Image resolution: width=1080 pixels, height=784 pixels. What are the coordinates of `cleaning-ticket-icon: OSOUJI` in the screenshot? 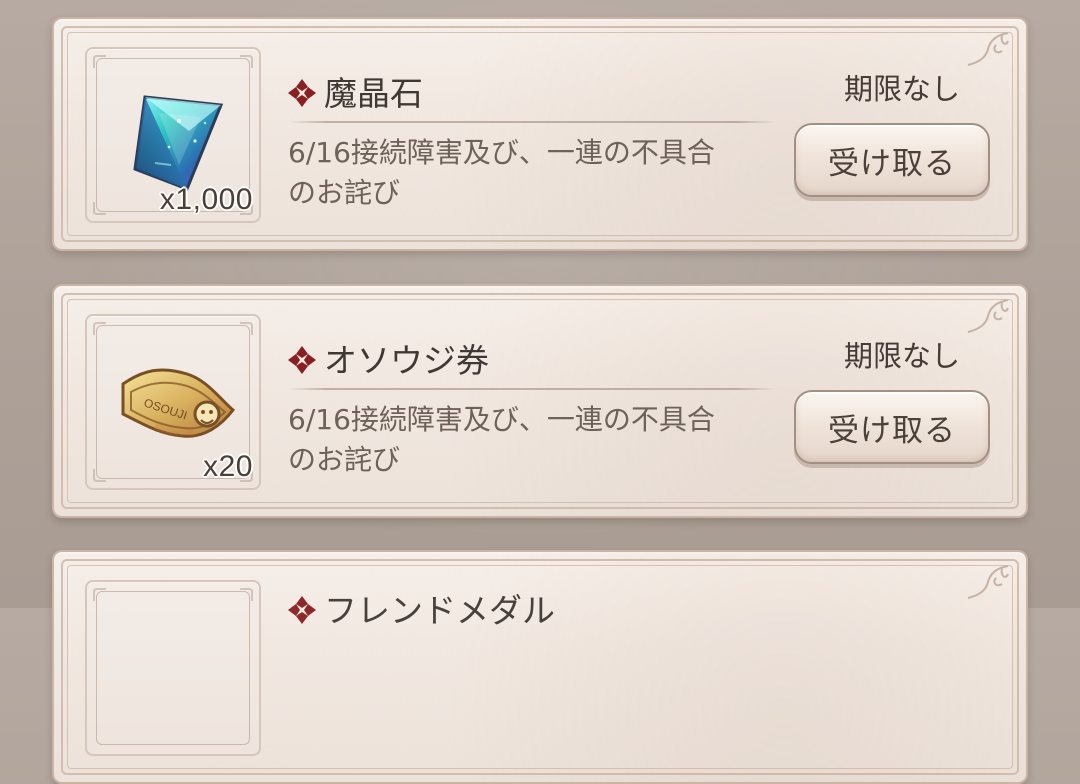 It's located at (178, 403).